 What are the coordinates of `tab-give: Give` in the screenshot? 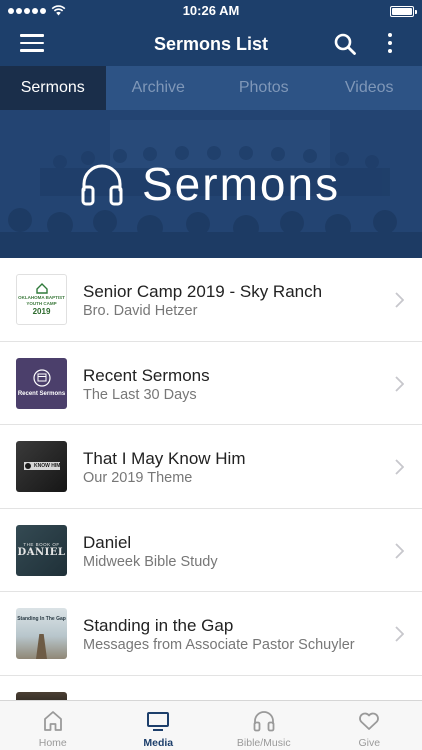 It's located at (369, 725).